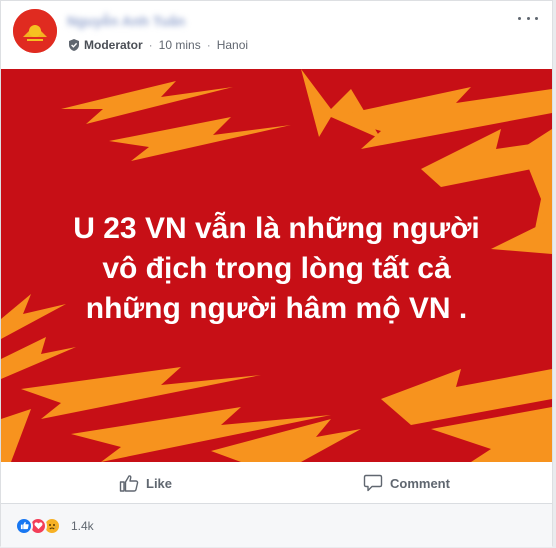 Image resolution: width=556 pixels, height=548 pixels. I want to click on post-actions: Like Comment, so click(276, 483).